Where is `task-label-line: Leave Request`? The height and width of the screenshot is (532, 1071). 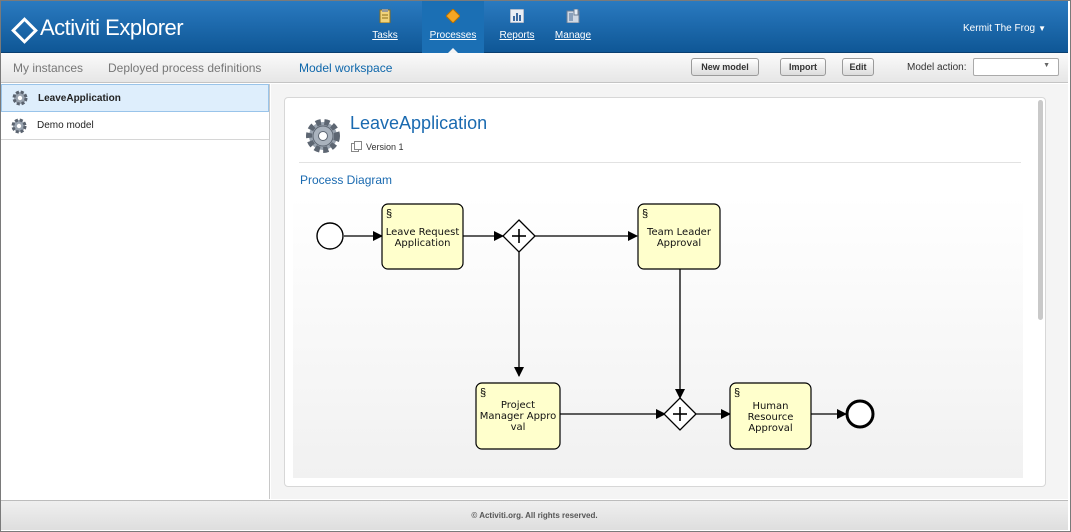
task-label-line: Leave Request is located at coordinates (423, 232).